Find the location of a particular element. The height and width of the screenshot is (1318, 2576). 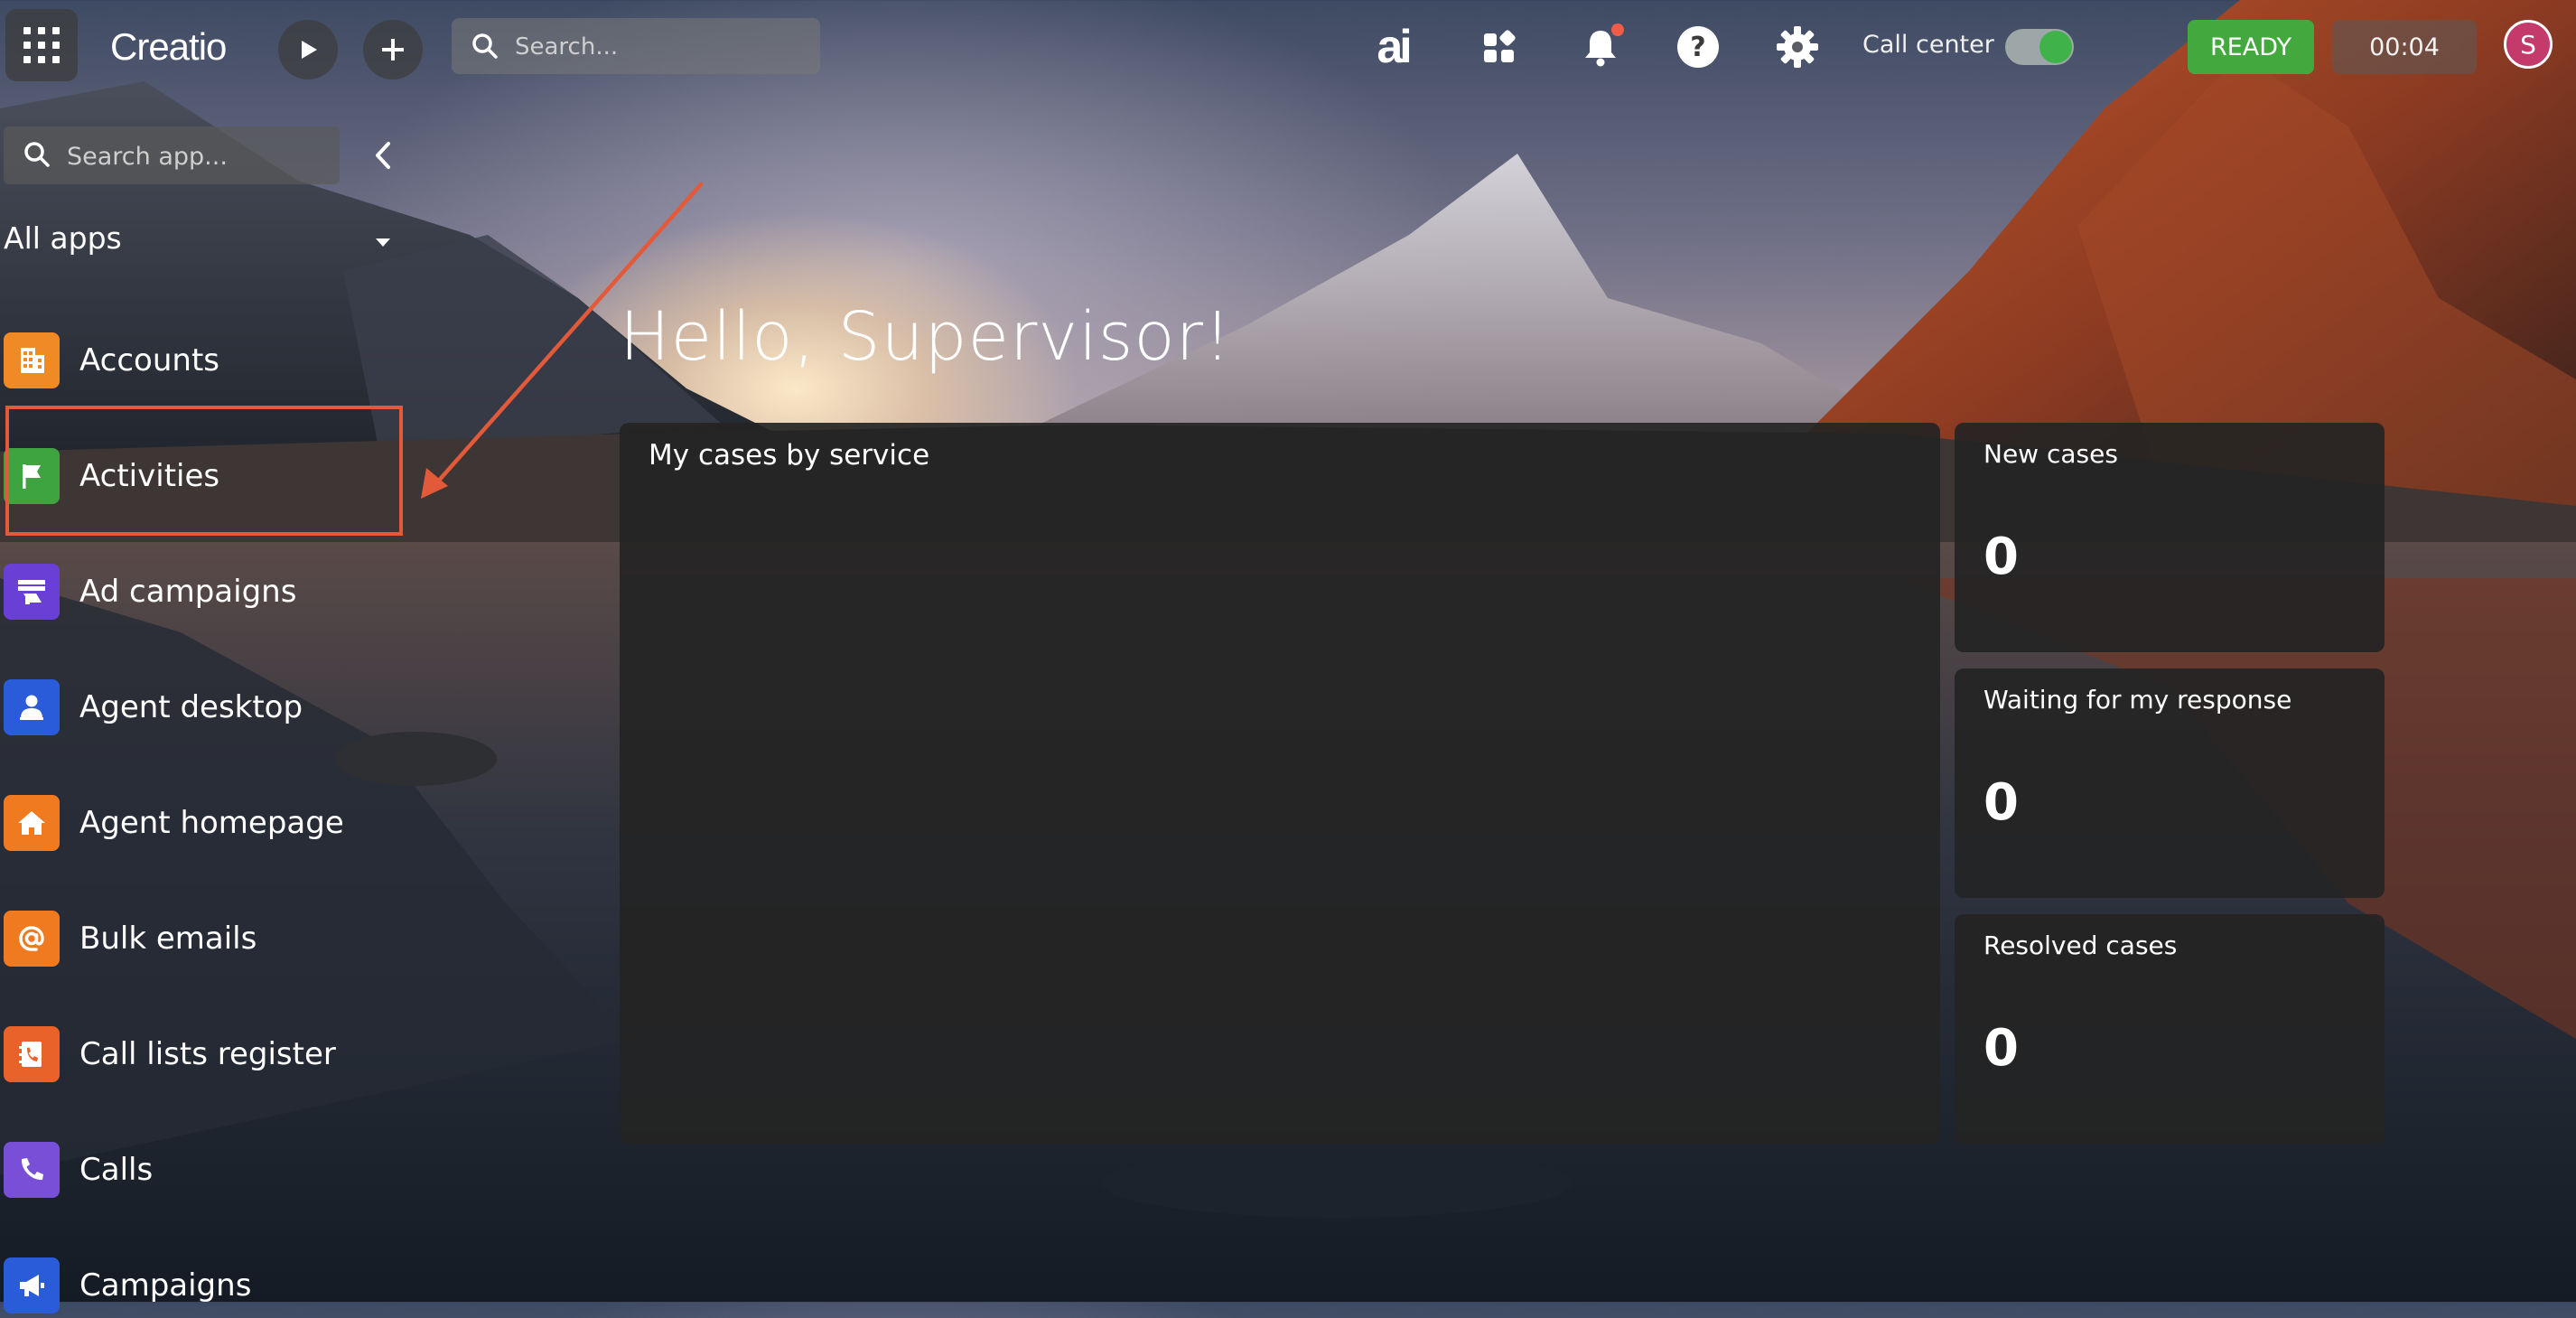

app-search-input is located at coordinates (198, 156).